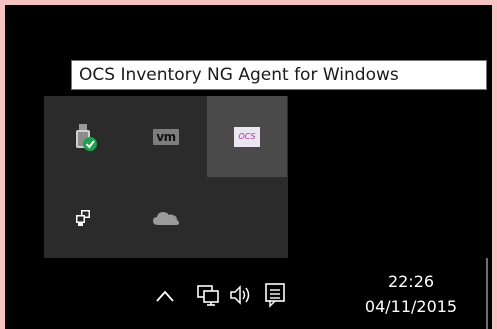 The image size is (497, 329). Describe the element at coordinates (242, 296) in the screenshot. I see `volume-icon` at that location.